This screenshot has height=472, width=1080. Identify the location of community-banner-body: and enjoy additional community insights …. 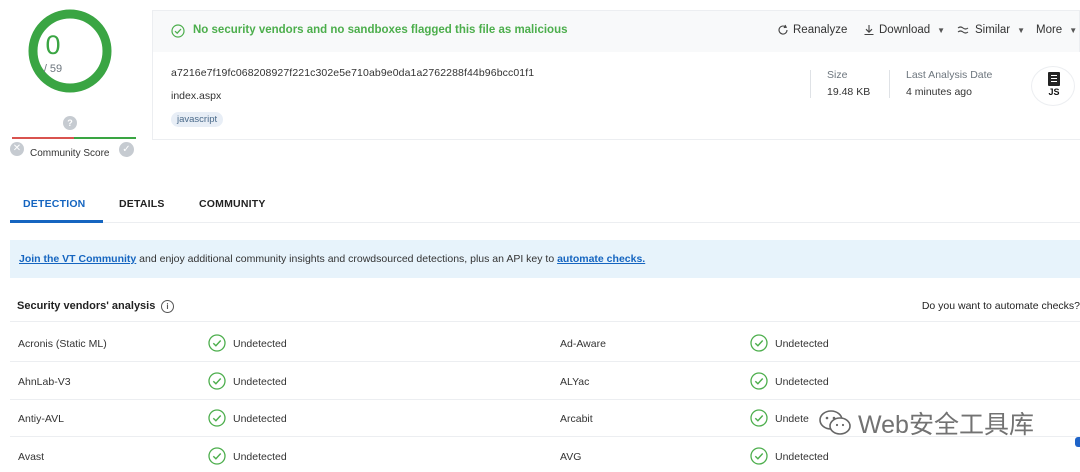
(347, 259).